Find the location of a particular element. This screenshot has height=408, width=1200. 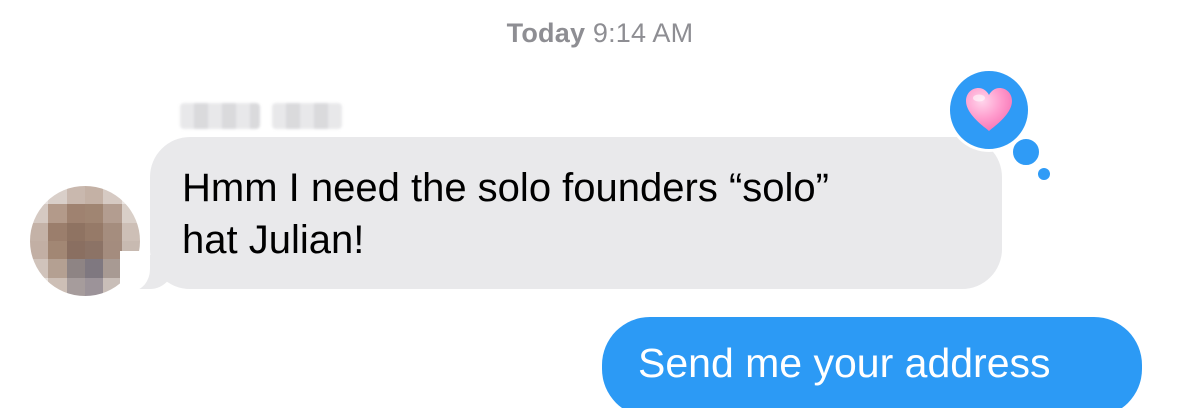

tapback-reaction is located at coordinates (989, 110).